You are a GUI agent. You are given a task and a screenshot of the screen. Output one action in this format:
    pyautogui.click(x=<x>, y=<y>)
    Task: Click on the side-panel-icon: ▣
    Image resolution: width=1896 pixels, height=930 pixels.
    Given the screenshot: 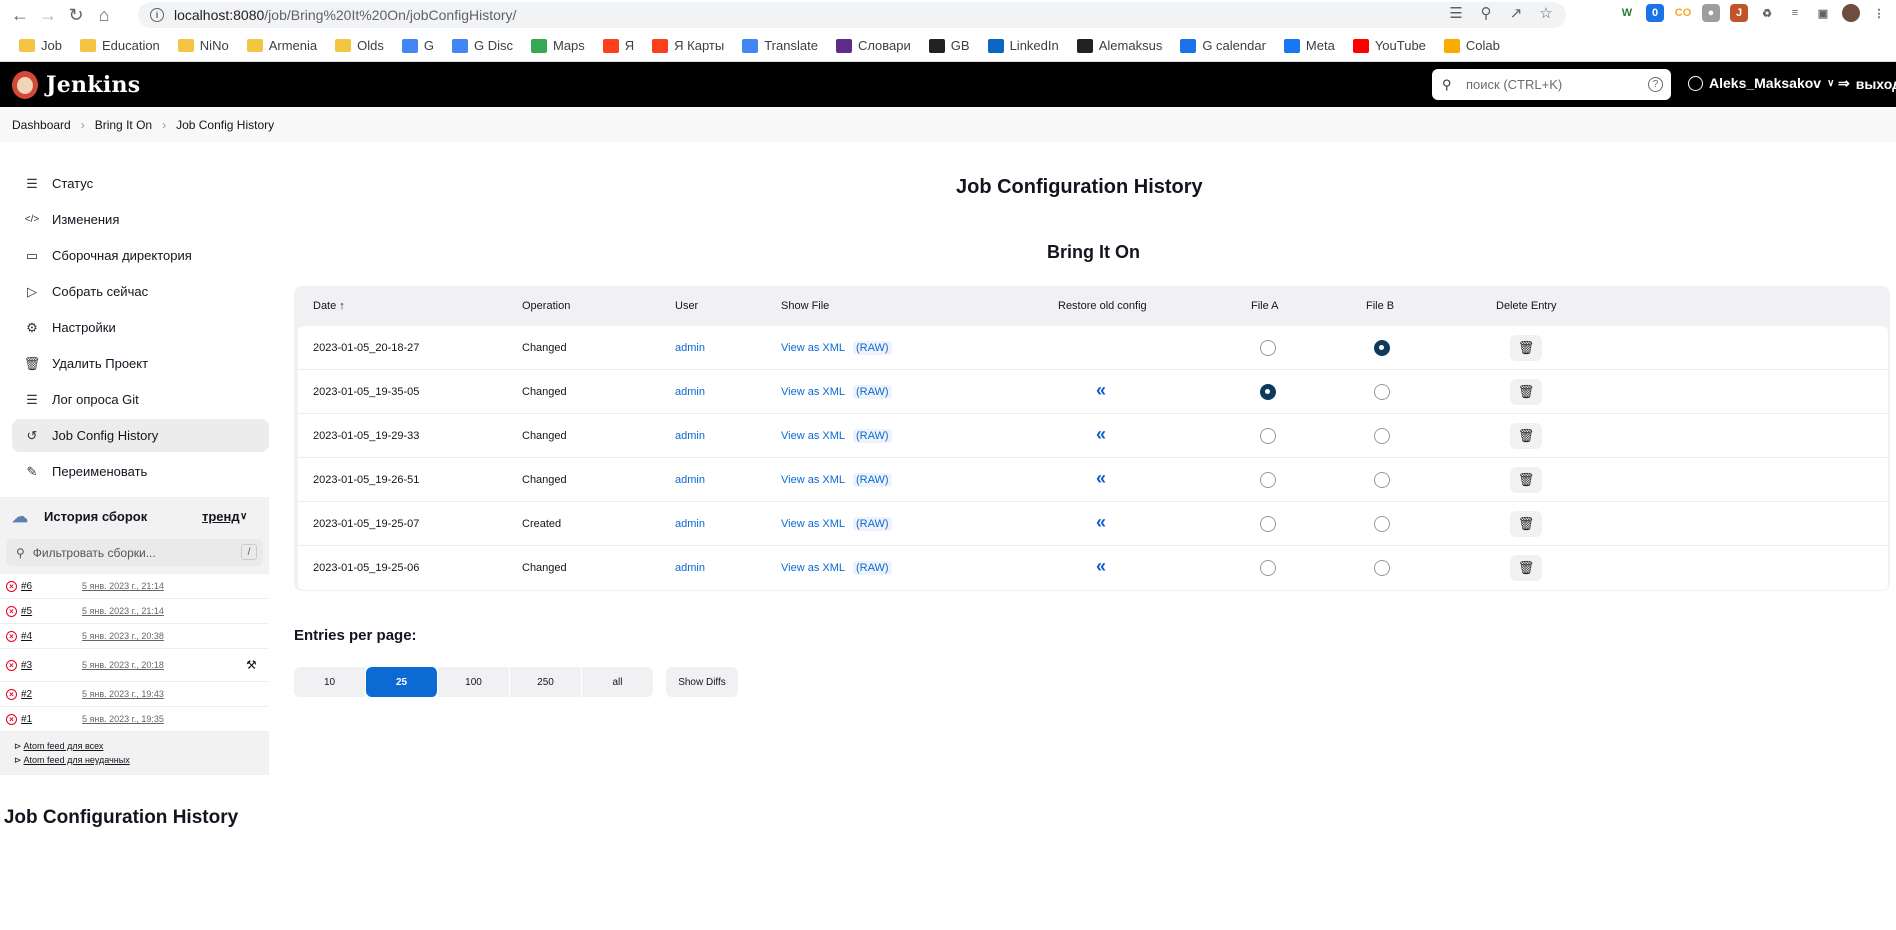 What is the action you would take?
    pyautogui.click(x=1823, y=13)
    